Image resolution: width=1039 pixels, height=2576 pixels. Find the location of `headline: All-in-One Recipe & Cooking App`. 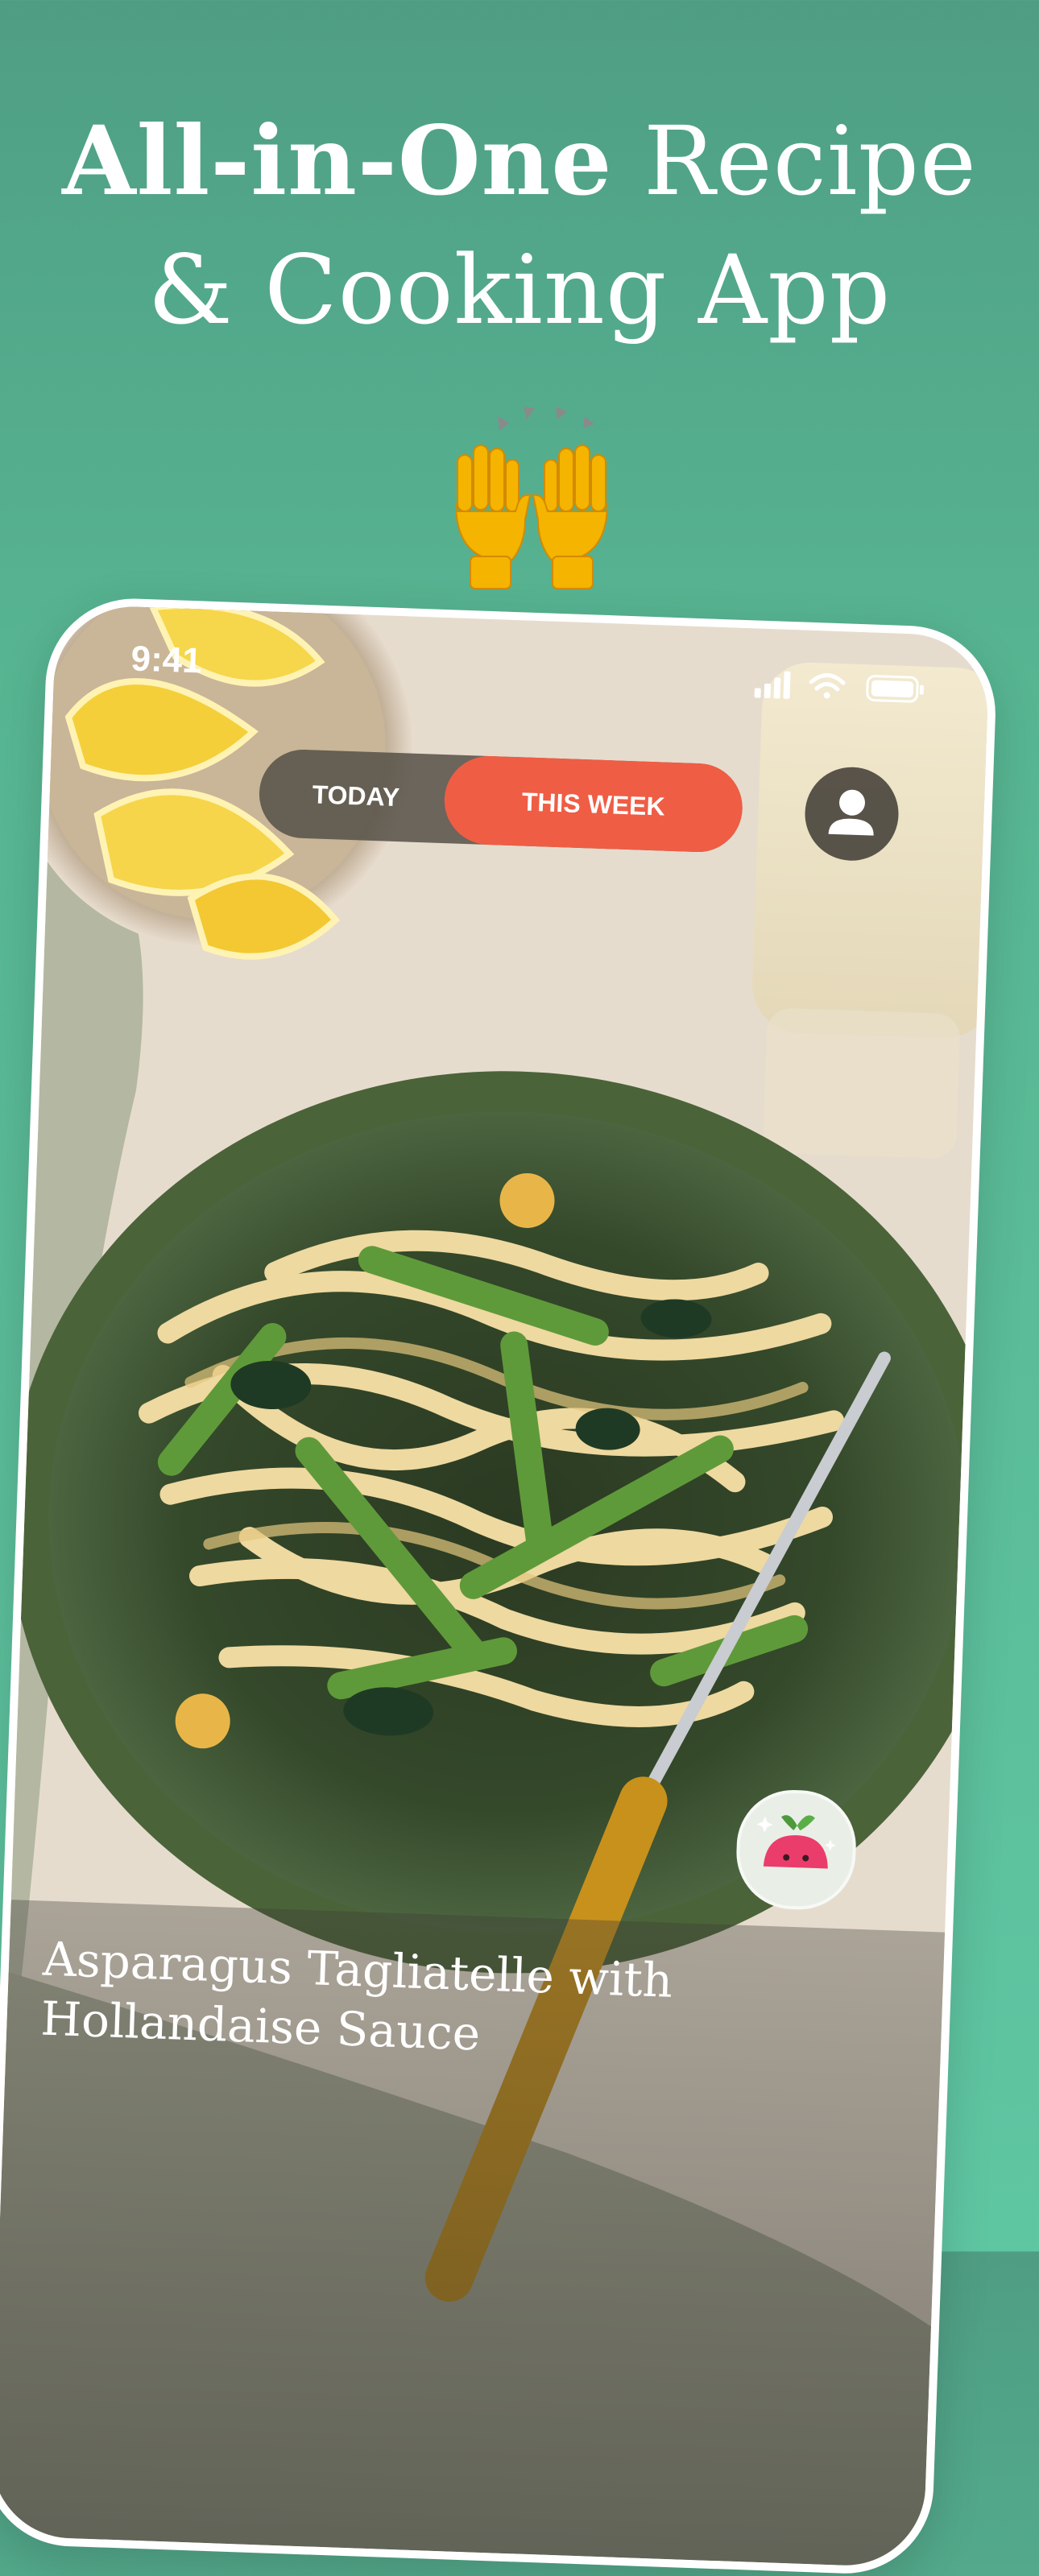

headline: All-in-One Recipe & Cooking App is located at coordinates (519, 225).